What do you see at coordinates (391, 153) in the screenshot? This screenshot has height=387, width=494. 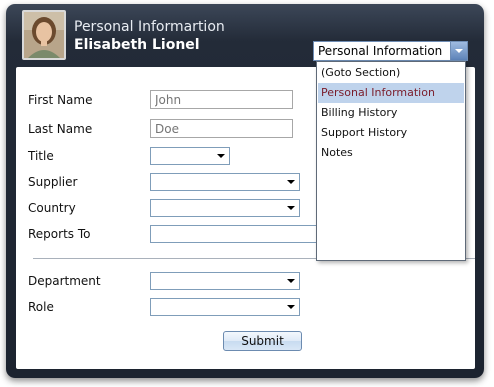 I see `dropdown-option: Notes` at bounding box center [391, 153].